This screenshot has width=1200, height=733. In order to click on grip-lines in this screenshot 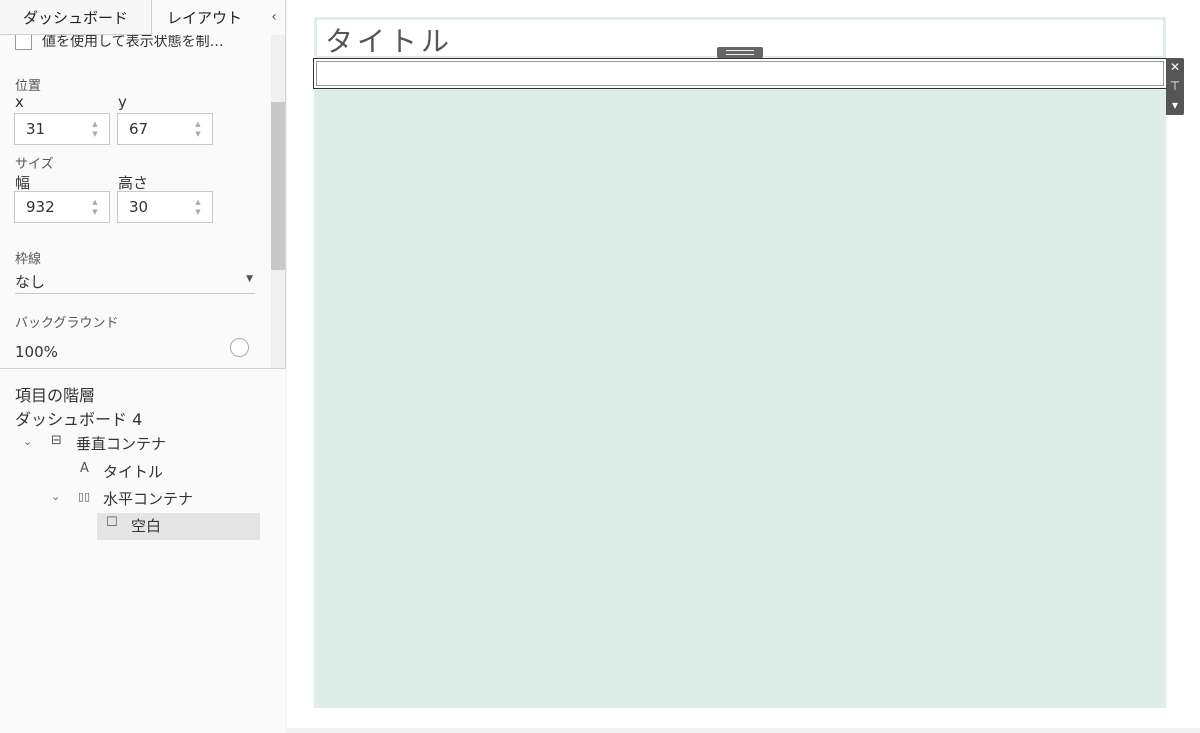, I will do `click(740, 52)`.